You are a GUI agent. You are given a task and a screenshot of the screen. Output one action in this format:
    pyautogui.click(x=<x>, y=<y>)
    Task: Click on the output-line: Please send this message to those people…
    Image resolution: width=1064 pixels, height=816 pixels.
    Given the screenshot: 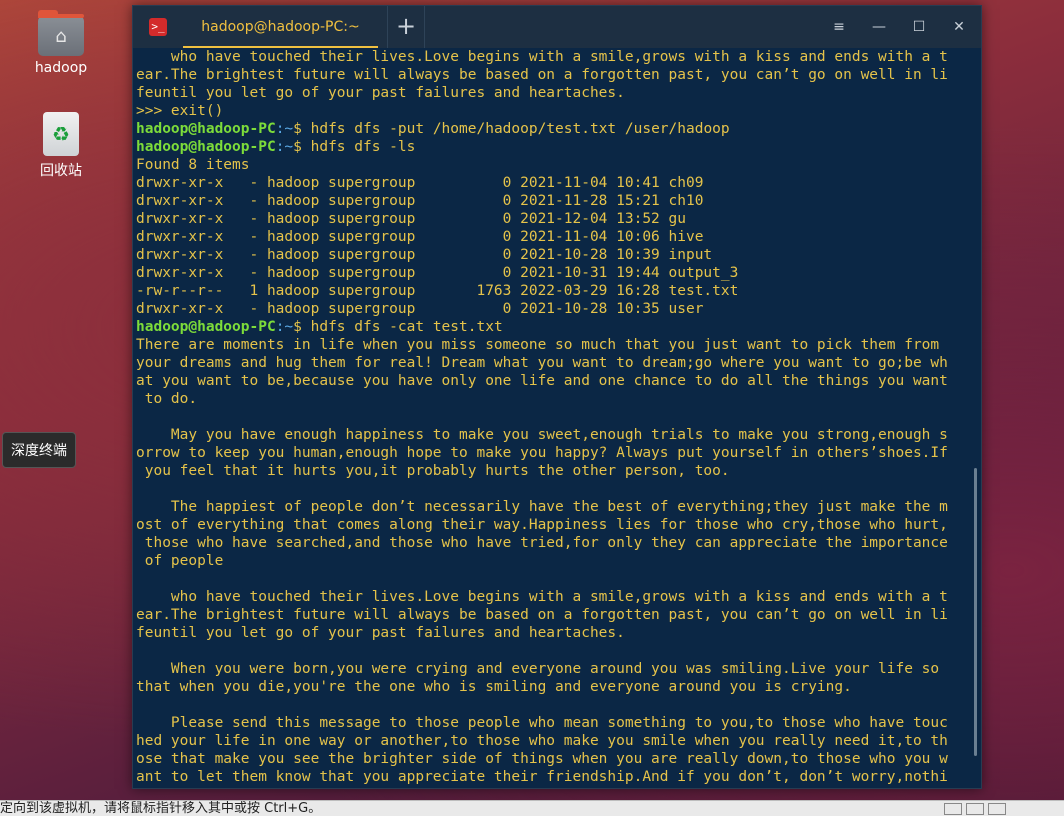 What is the action you would take?
    pyautogui.click(x=542, y=723)
    